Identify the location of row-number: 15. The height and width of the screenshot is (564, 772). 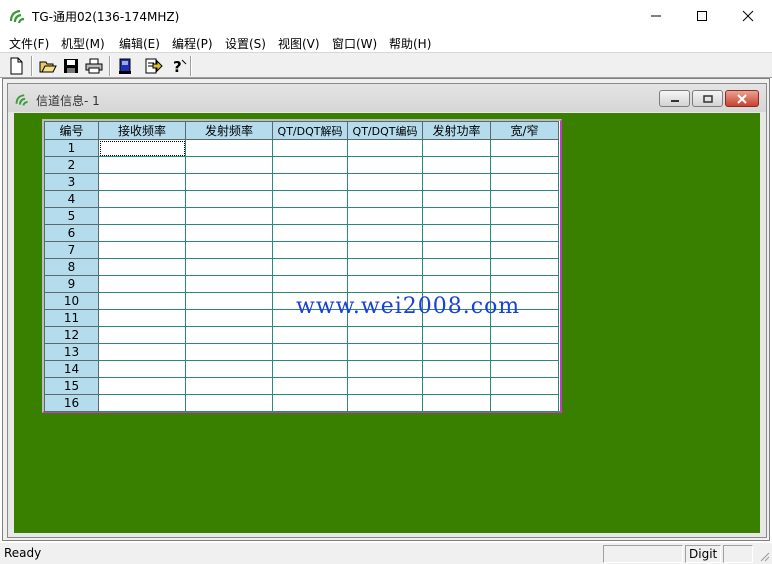
(71, 386).